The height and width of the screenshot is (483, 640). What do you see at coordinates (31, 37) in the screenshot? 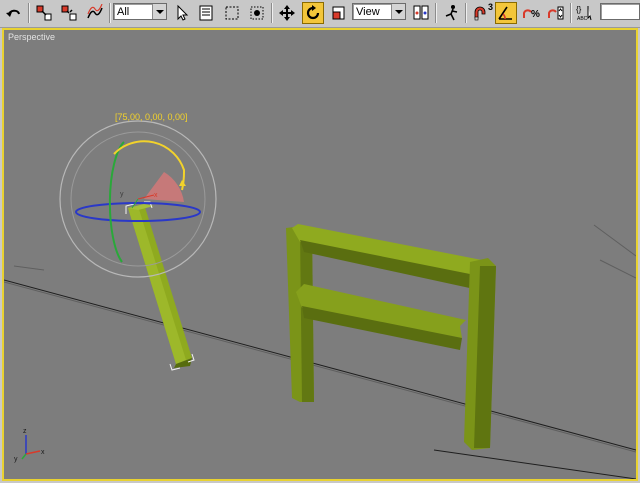
I see `viewport-label: Perspective` at bounding box center [31, 37].